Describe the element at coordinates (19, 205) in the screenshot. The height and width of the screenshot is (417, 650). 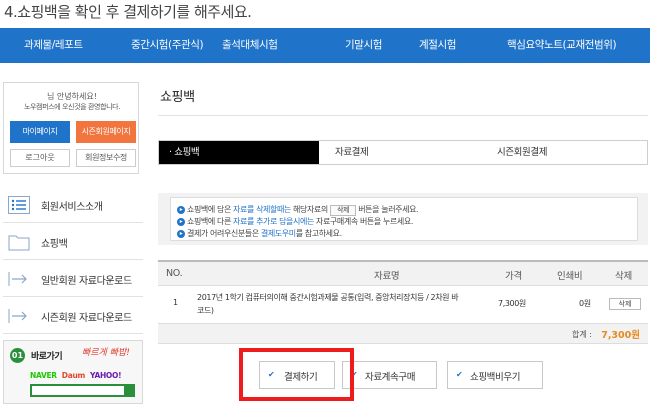
I see `list-icon` at that location.